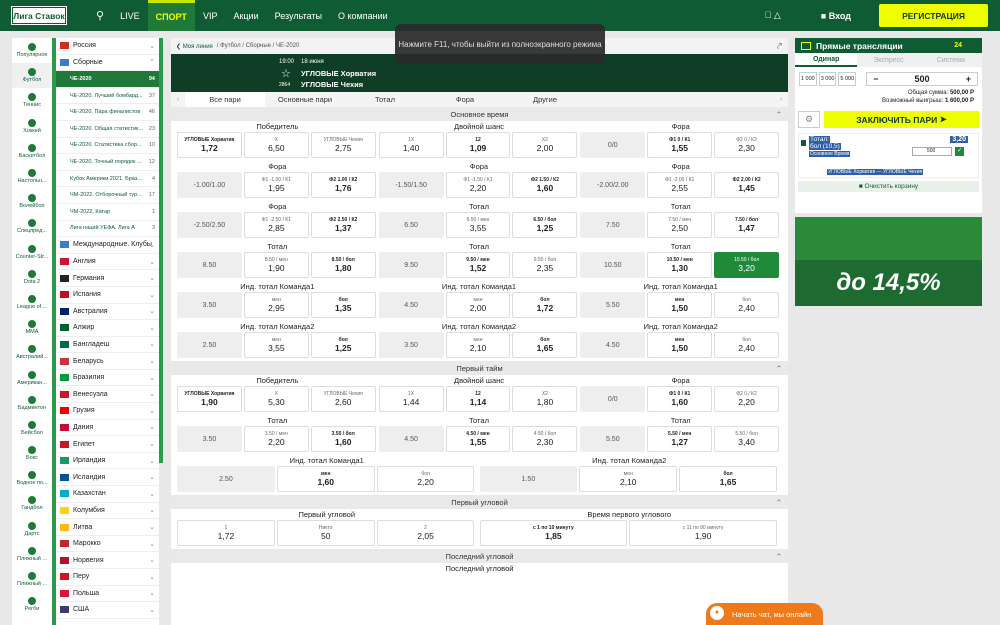 This screenshot has width=1000, height=625. What do you see at coordinates (922, 79) in the screenshot?
I see `stake-input: − 500 +` at bounding box center [922, 79].